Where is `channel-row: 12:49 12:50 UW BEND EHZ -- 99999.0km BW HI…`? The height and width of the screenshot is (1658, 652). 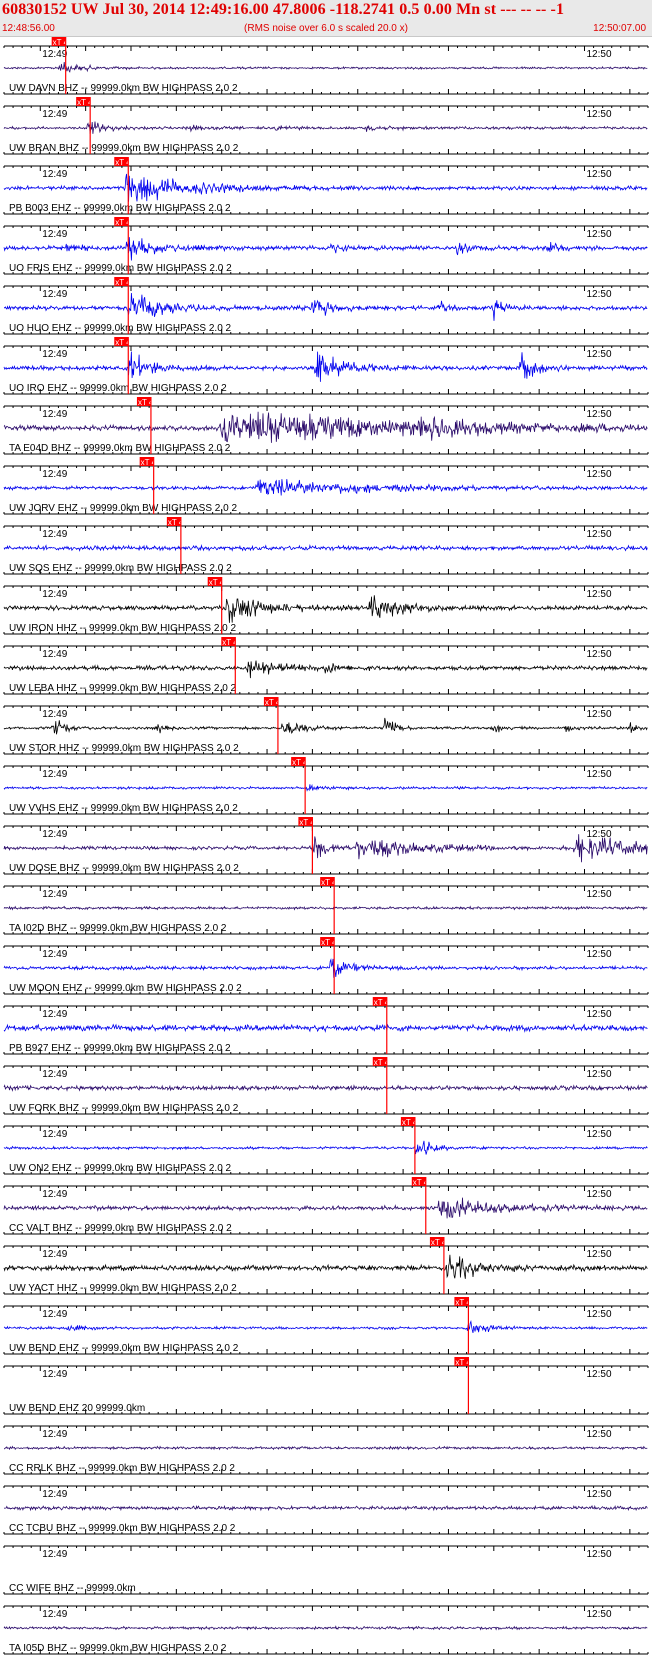
channel-row: 12:49 12:50 UW BEND EHZ -- 99999.0km BW HI… is located at coordinates (326, 1326).